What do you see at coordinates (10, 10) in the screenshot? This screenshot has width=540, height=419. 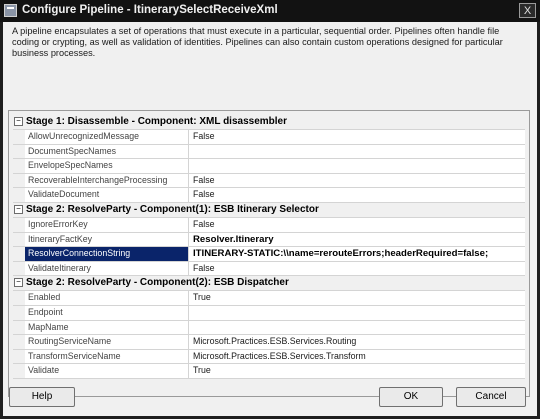 I see `pipeline-app-icon` at bounding box center [10, 10].